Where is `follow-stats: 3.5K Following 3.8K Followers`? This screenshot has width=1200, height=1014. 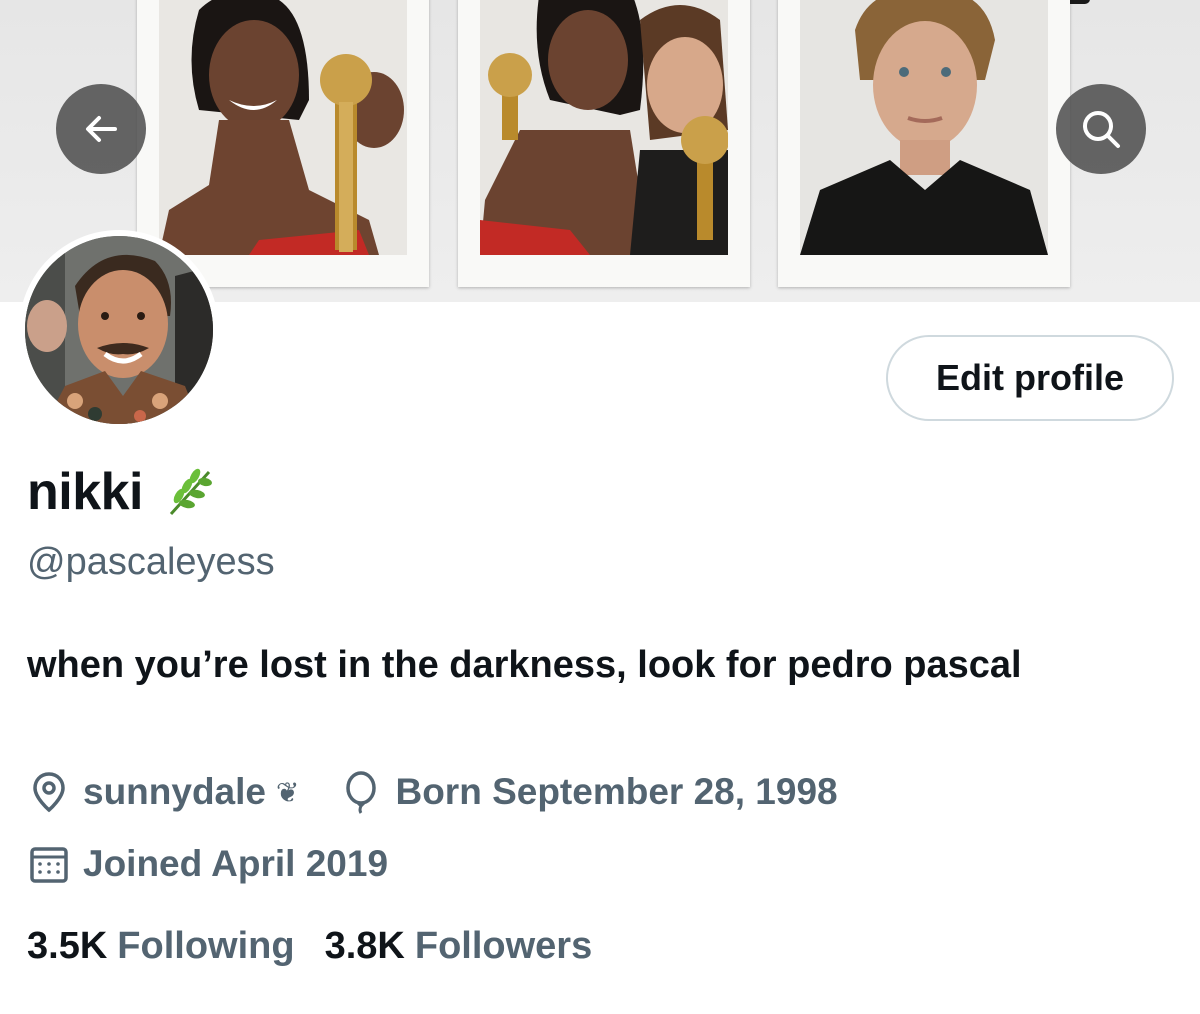 follow-stats: 3.5K Following 3.8K Followers is located at coordinates (309, 946).